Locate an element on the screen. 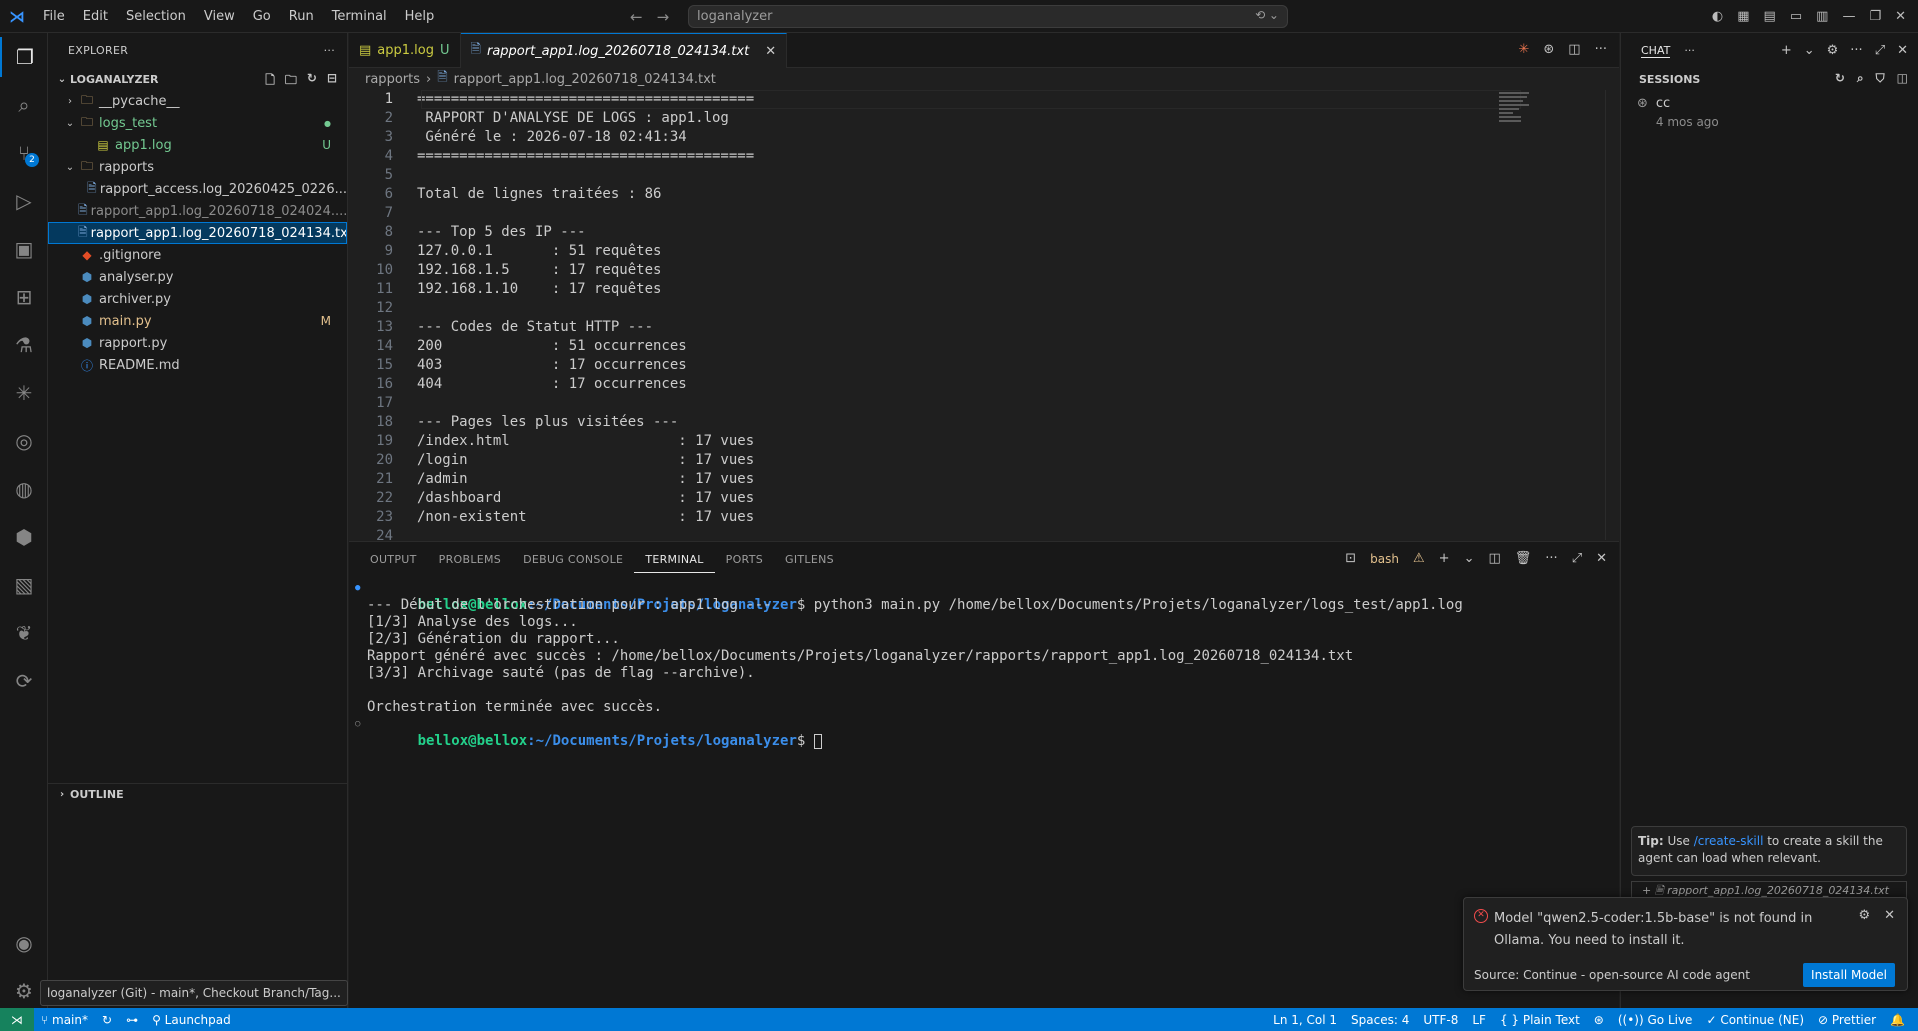 Image resolution: width=1918 pixels, height=1031 pixels. python-icon: ⬢ is located at coordinates (24, 537).